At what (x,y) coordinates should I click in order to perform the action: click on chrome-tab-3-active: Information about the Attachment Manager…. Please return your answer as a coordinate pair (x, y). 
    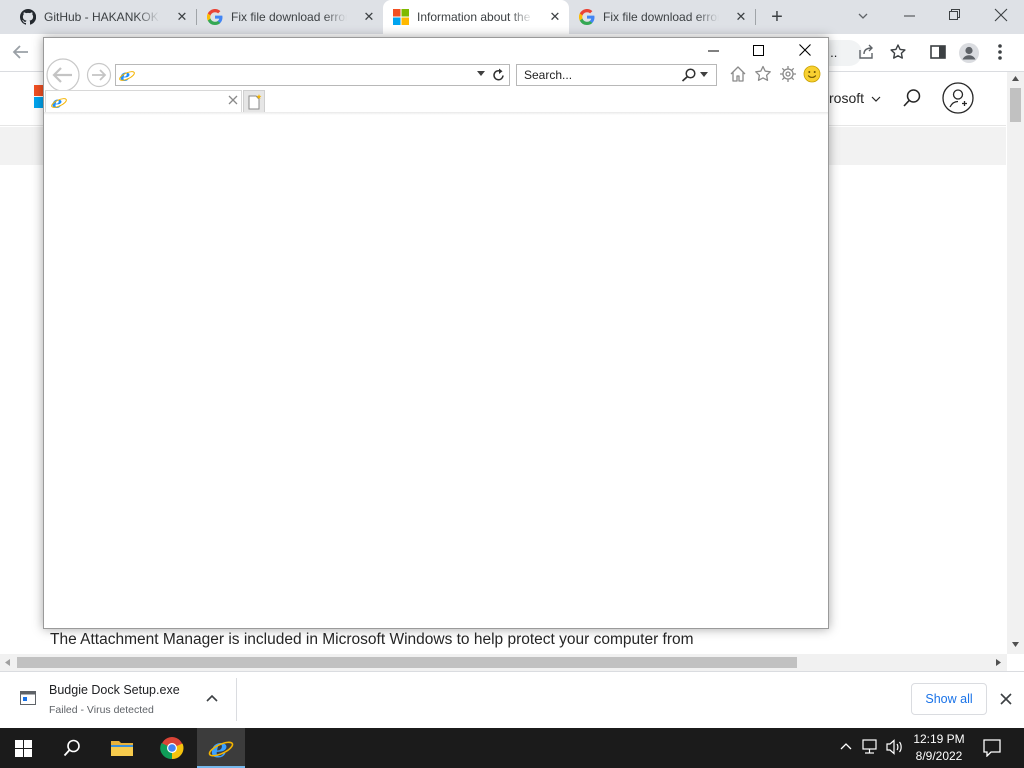
    Looking at the image, I should click on (476, 17).